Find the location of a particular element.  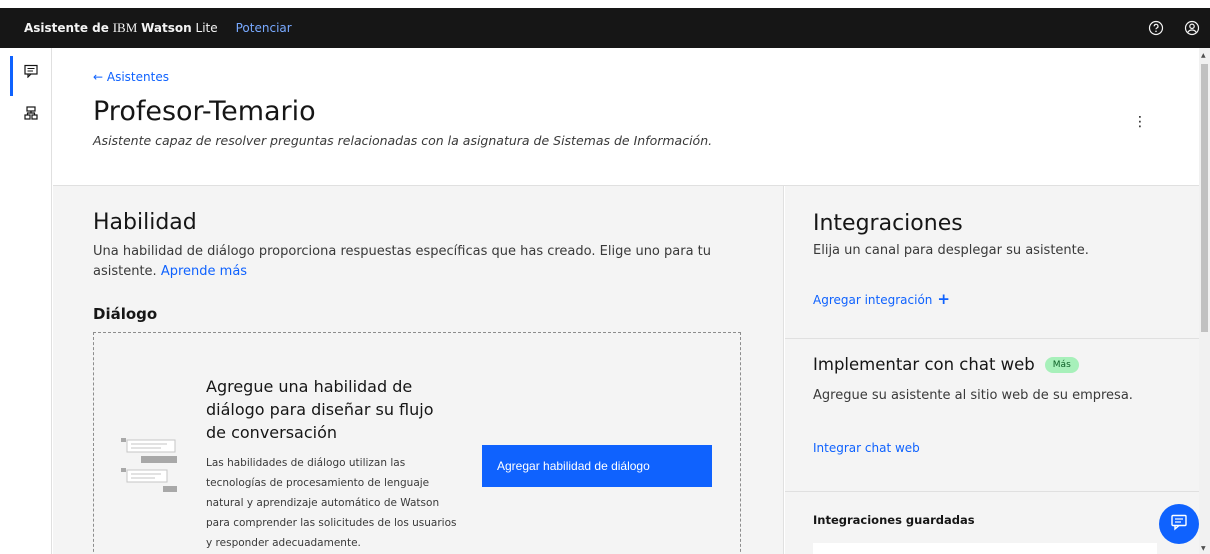

chat-icon is located at coordinates (31, 72).